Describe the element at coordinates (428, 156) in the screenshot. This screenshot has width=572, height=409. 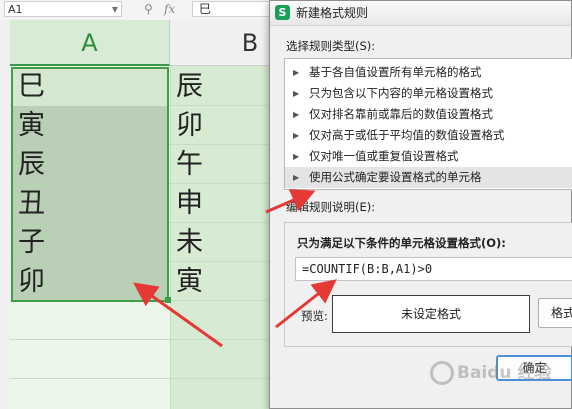
I see `rule-type-item: ▶ 仅对唯一值或重复值设置格式` at that location.